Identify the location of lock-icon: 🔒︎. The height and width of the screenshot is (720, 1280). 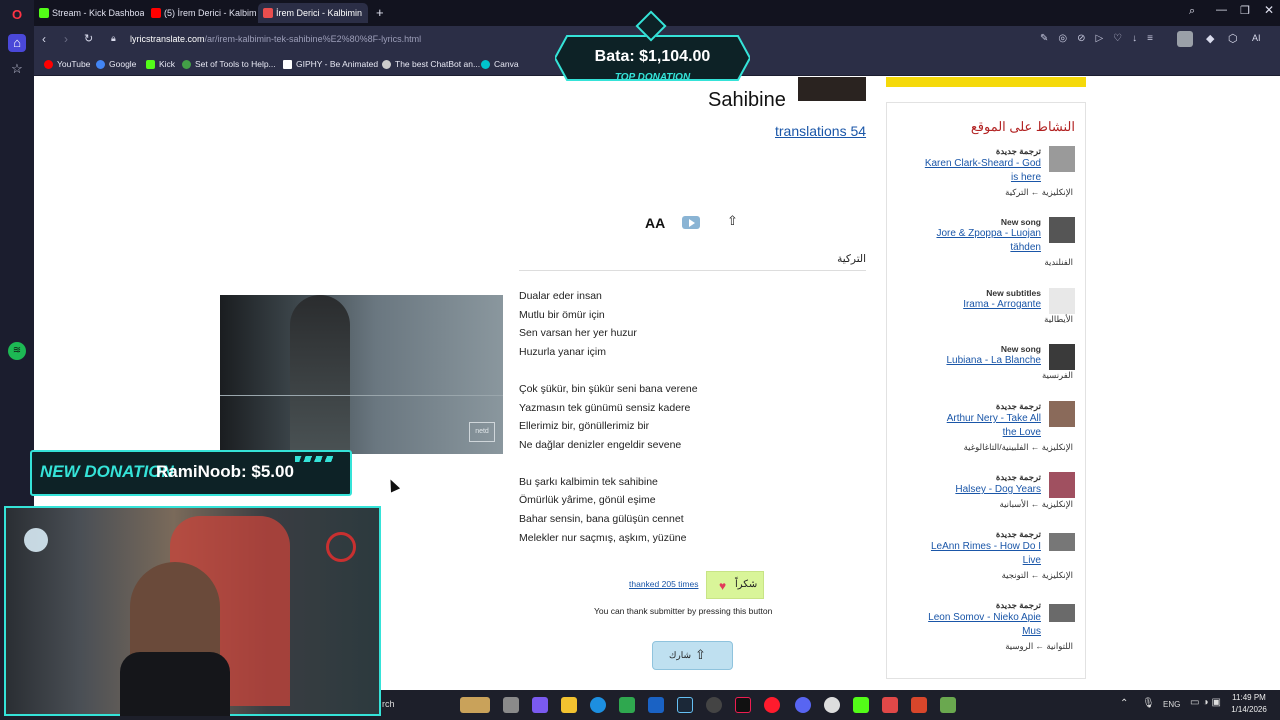
(113, 38).